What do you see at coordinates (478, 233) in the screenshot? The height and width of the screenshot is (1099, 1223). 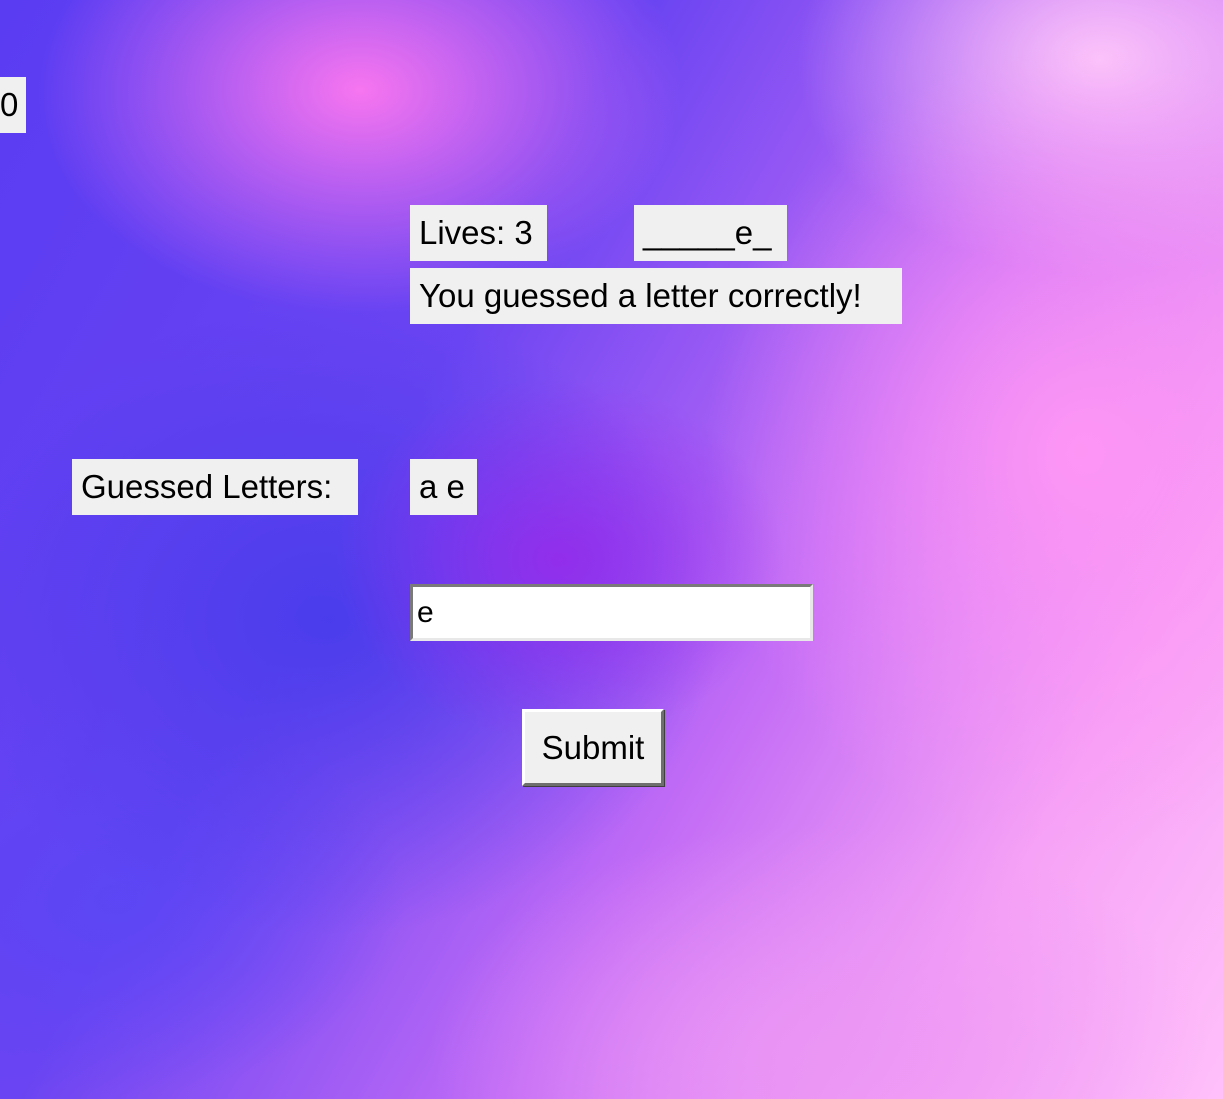 I see `lives-label: Lives: 3` at bounding box center [478, 233].